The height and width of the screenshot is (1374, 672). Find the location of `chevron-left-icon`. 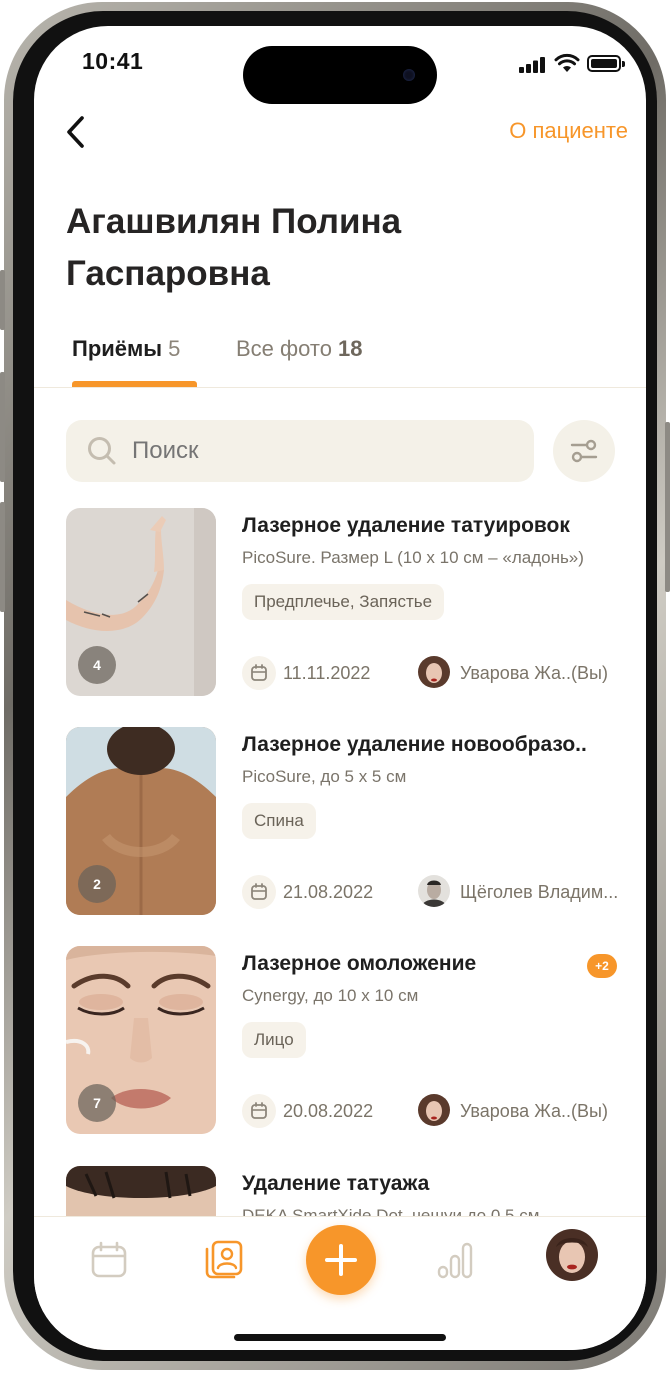

chevron-left-icon is located at coordinates (77, 132).